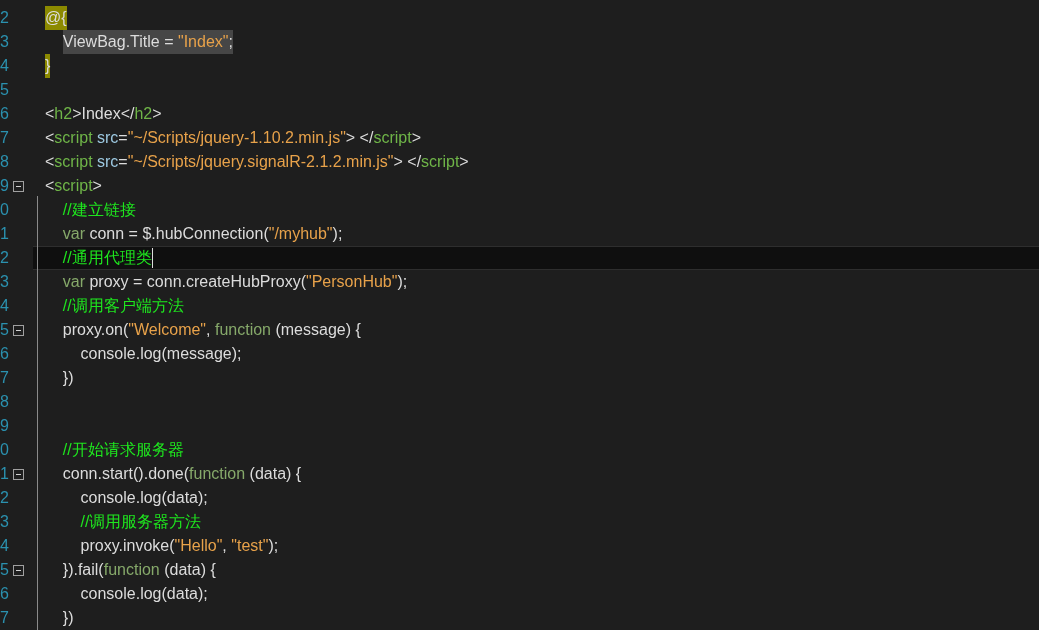 Image resolution: width=1039 pixels, height=630 pixels. Describe the element at coordinates (203, 42) in the screenshot. I see `code-token: "Index"` at that location.